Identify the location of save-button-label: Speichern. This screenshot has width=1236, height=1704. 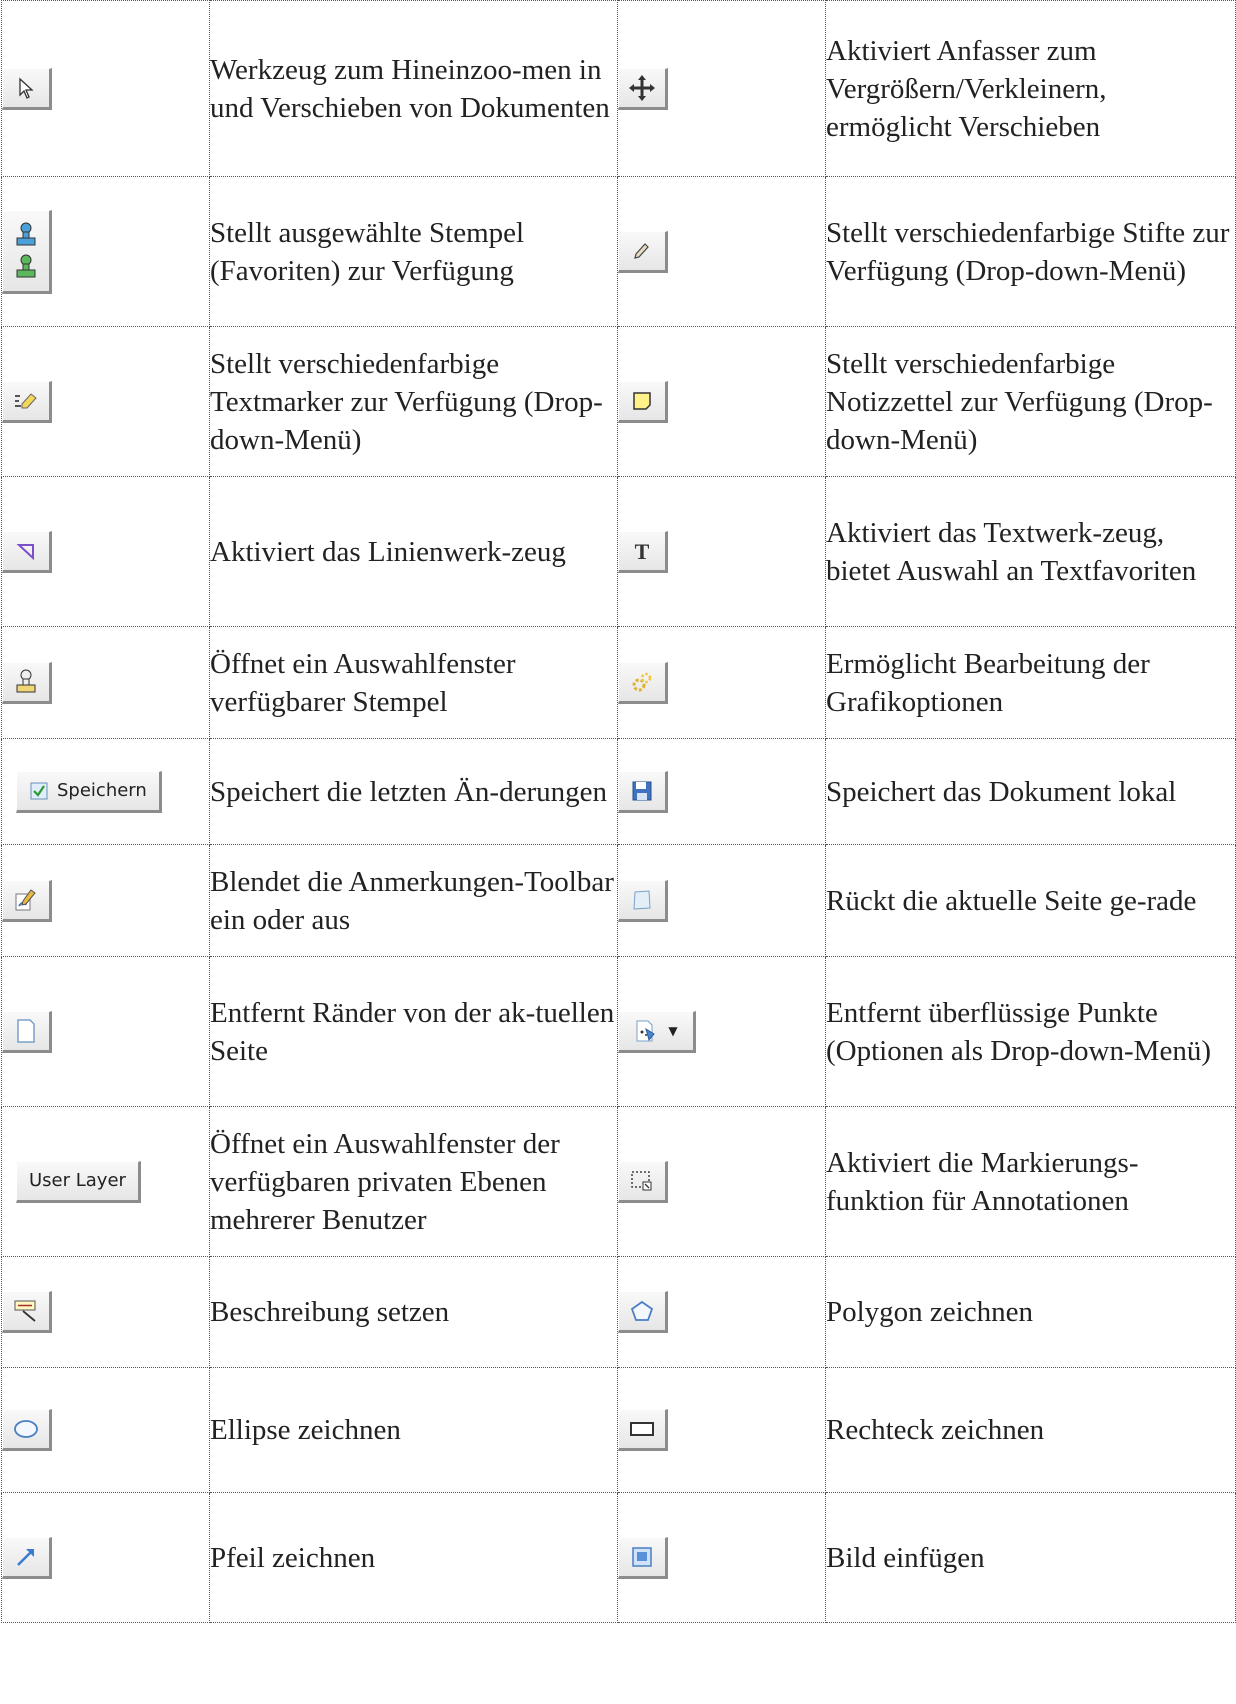
(102, 790).